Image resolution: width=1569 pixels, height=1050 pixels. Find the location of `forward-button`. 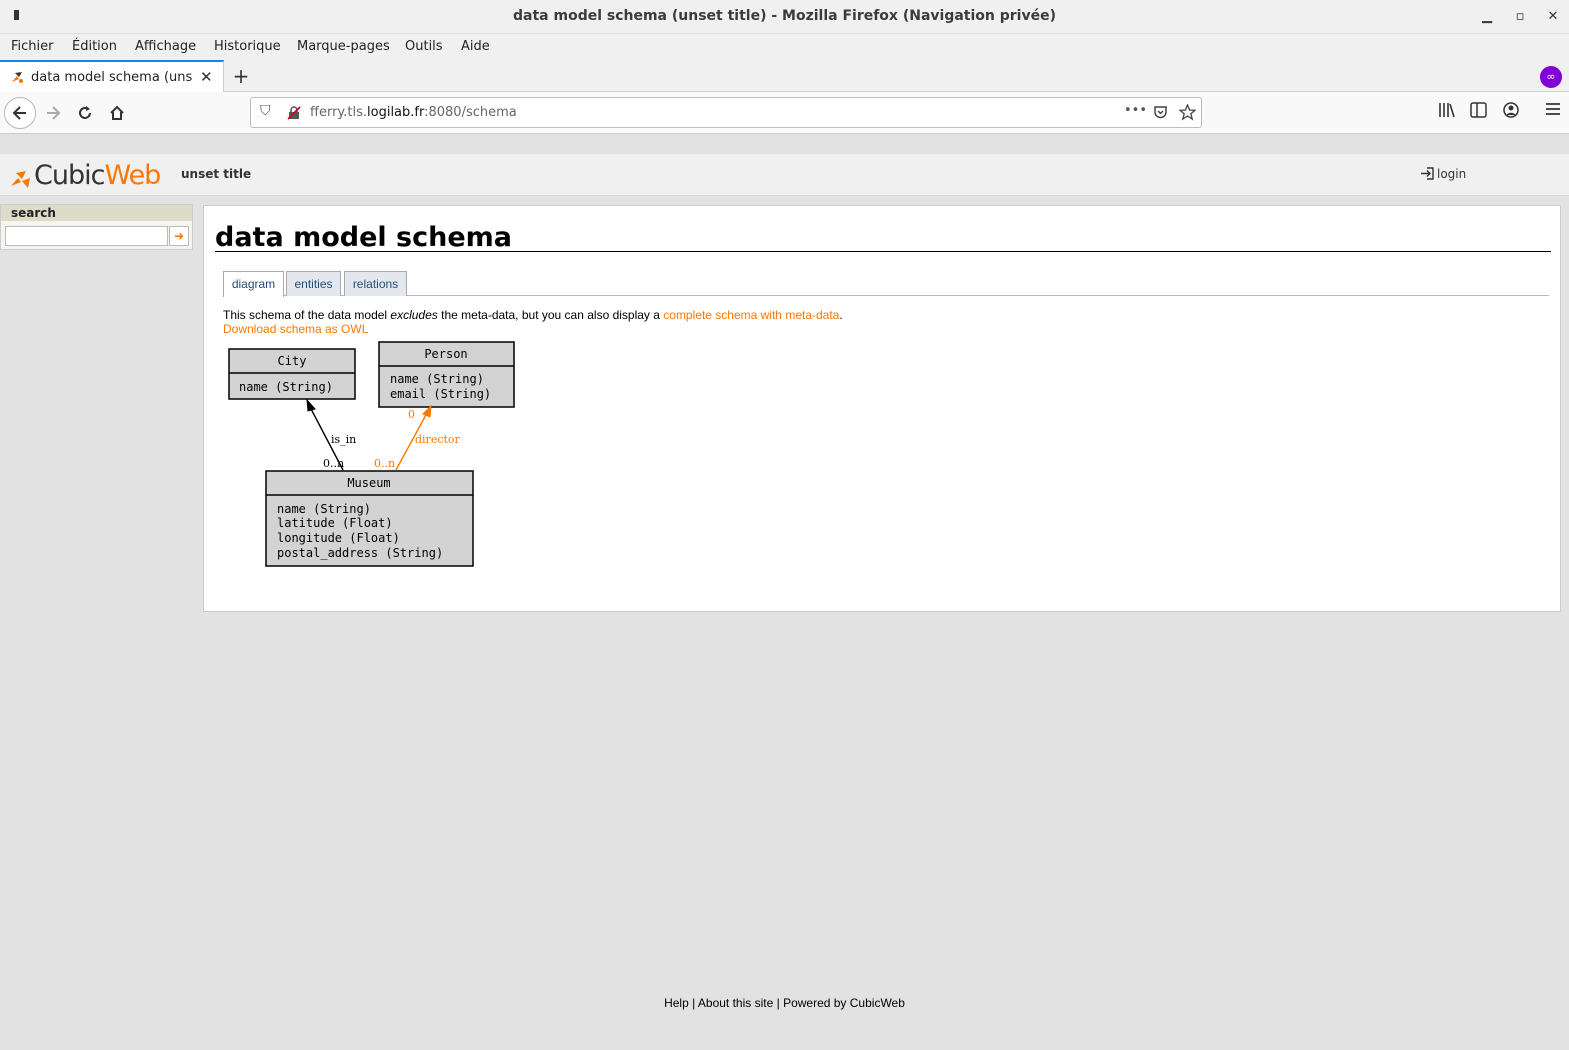

forward-button is located at coordinates (53, 113).